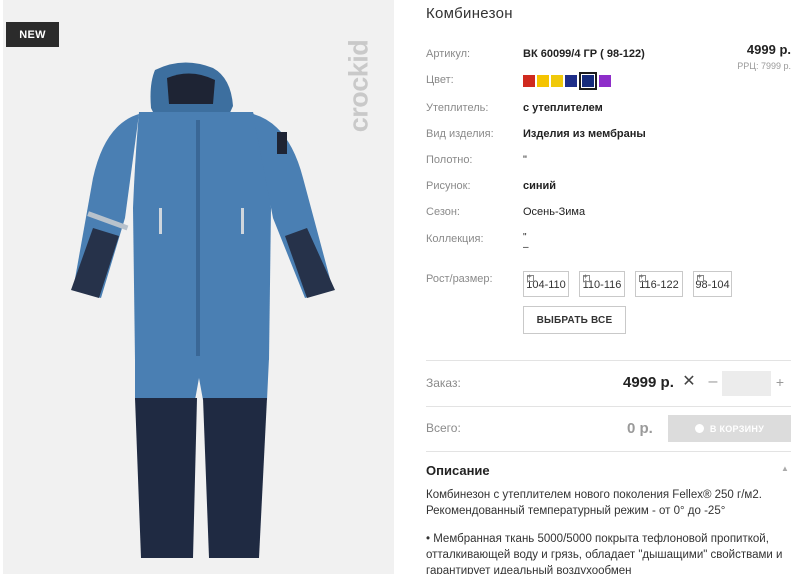 This screenshot has width=800, height=574. What do you see at coordinates (540, 186) in the screenshot?
I see `spec-value: синий` at bounding box center [540, 186].